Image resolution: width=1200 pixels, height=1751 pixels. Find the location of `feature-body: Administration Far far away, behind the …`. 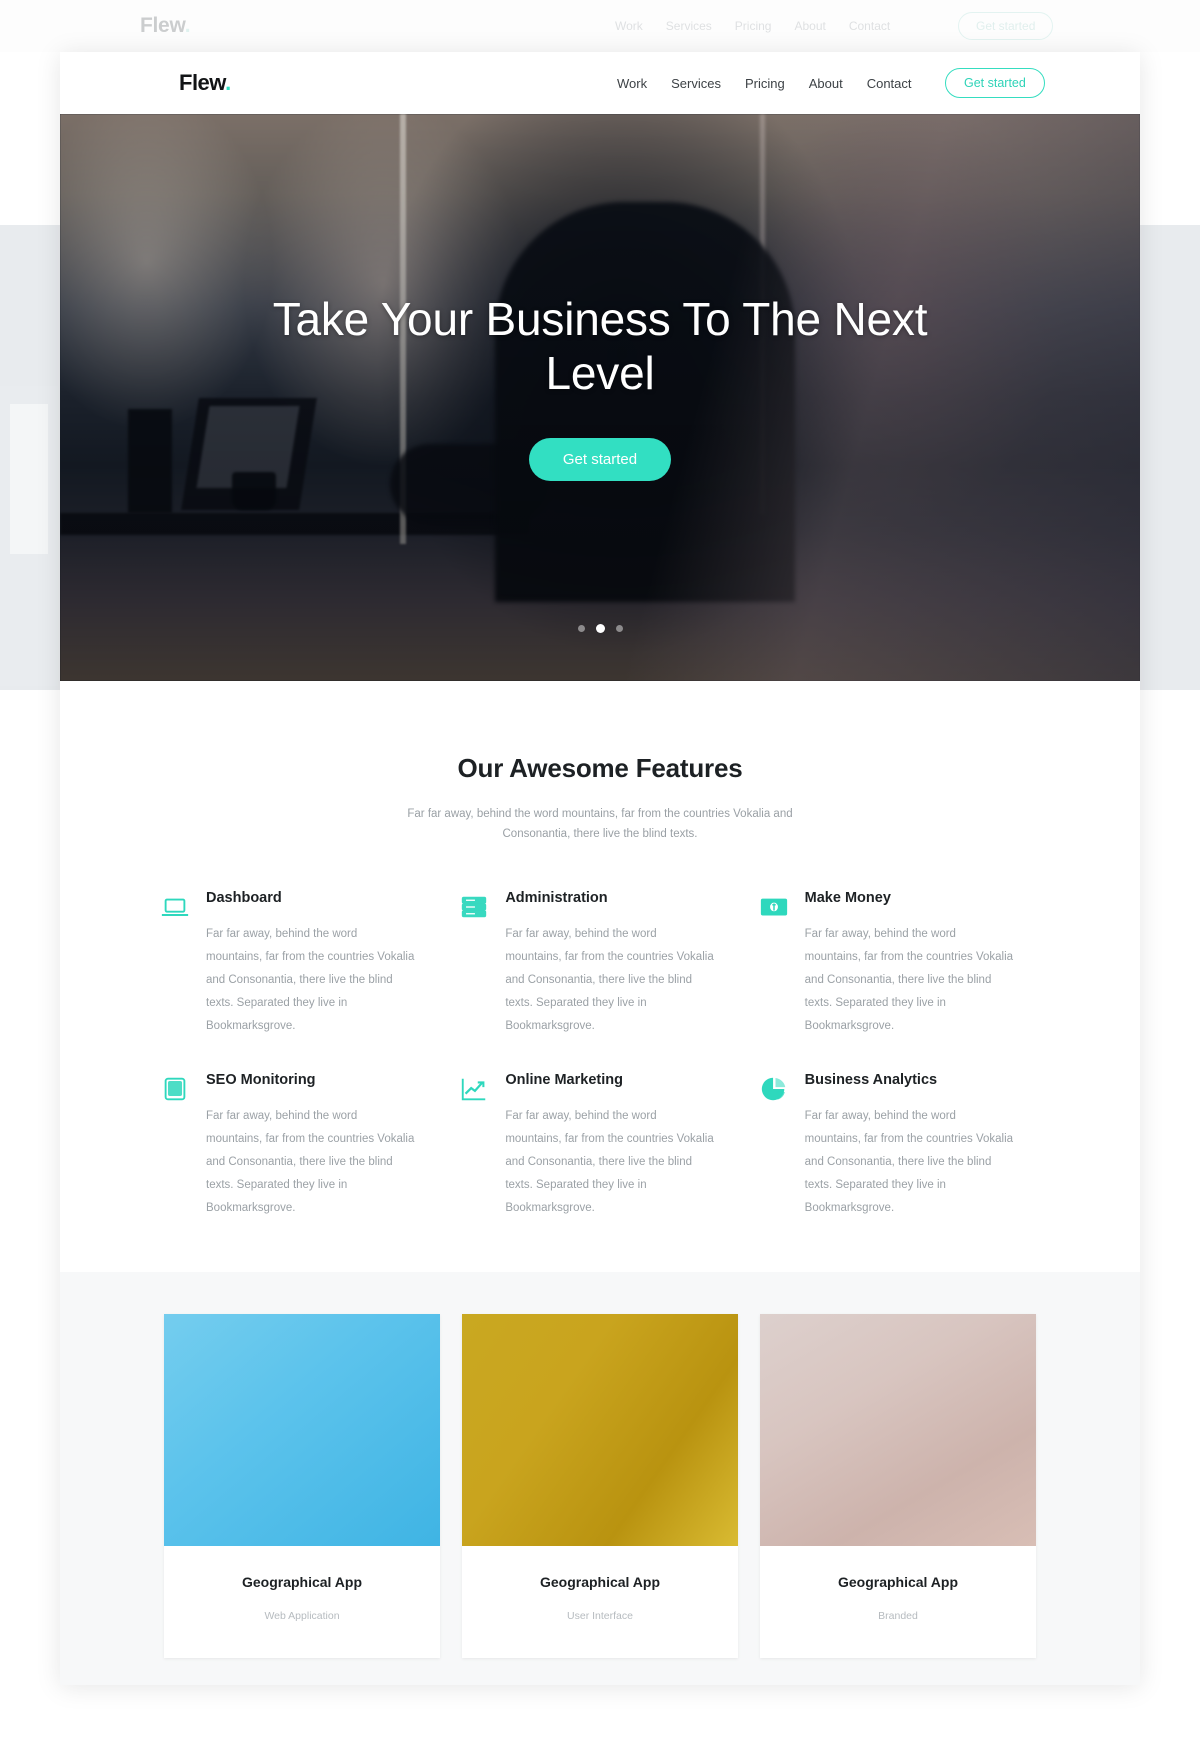

feature-body: Administration Far far away, behind the … is located at coordinates (622, 964).